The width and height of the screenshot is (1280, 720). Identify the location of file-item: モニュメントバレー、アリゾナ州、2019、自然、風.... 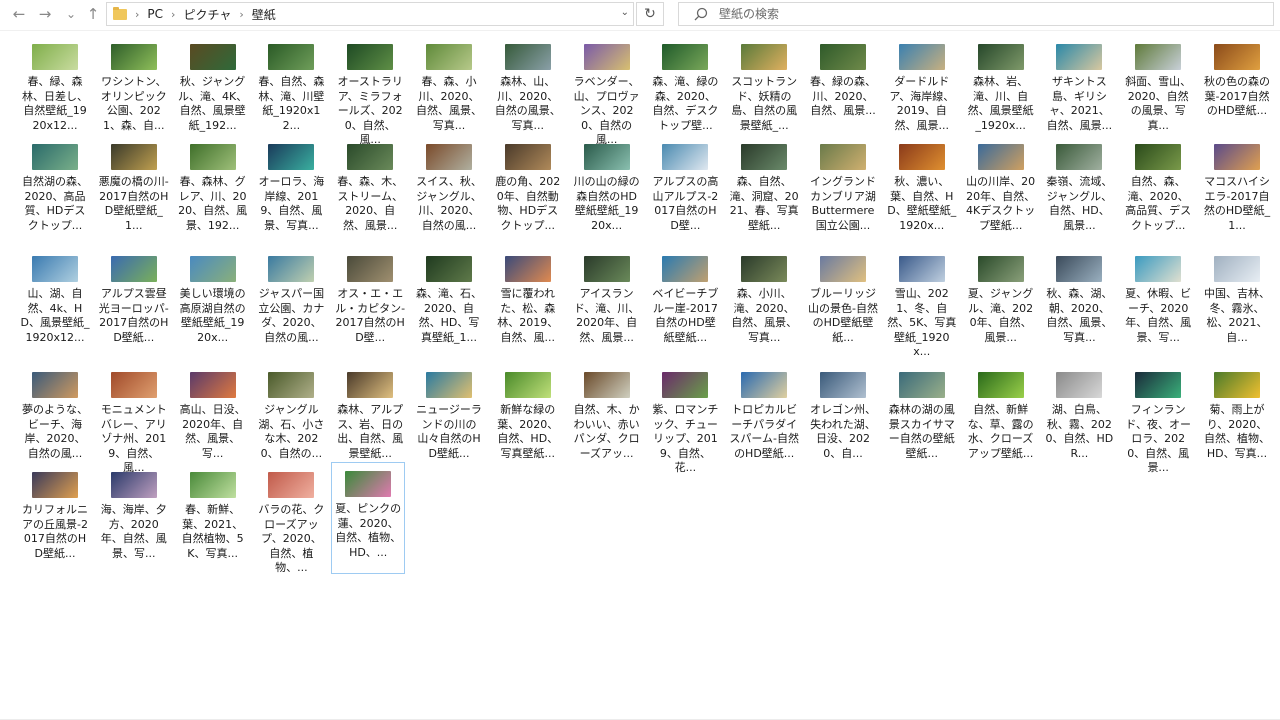
(134, 420).